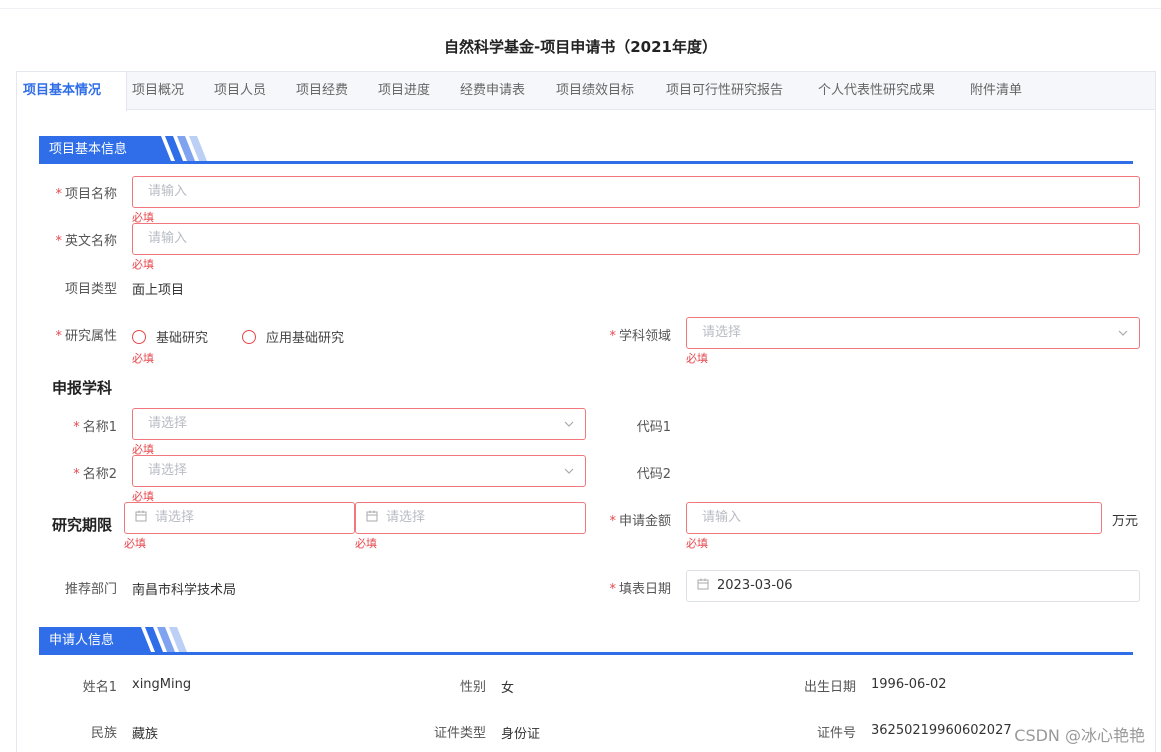 Image resolution: width=1161 pixels, height=752 pixels. What do you see at coordinates (103, 733) in the screenshot?
I see `ethnicity-label: 民族` at bounding box center [103, 733].